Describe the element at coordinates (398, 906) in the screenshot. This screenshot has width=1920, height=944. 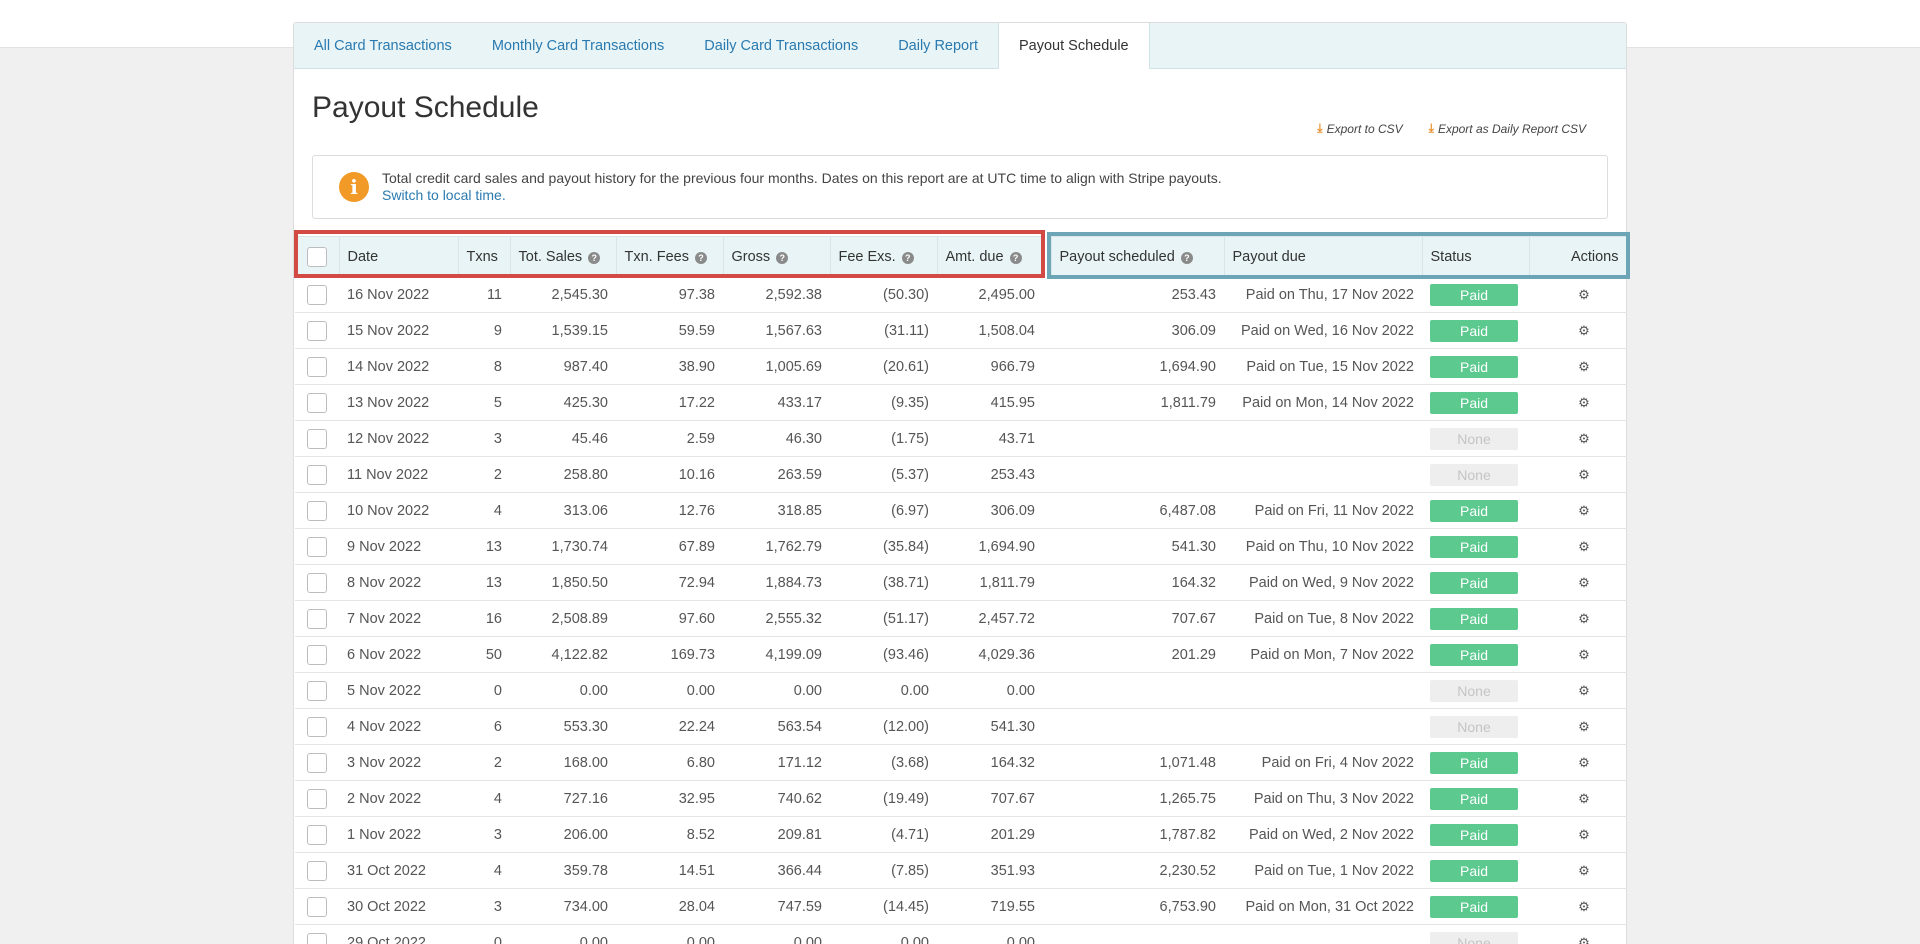
I see `cell-date: 30 Oct 2022` at that location.